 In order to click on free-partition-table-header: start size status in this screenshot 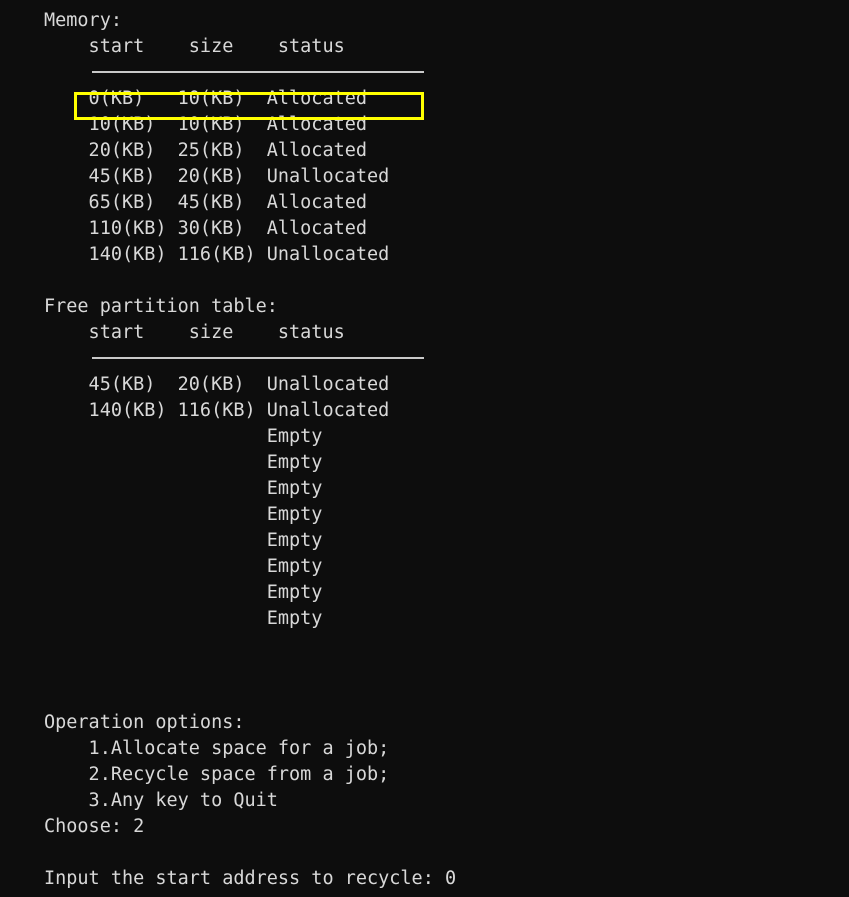, I will do `click(194, 332)`.